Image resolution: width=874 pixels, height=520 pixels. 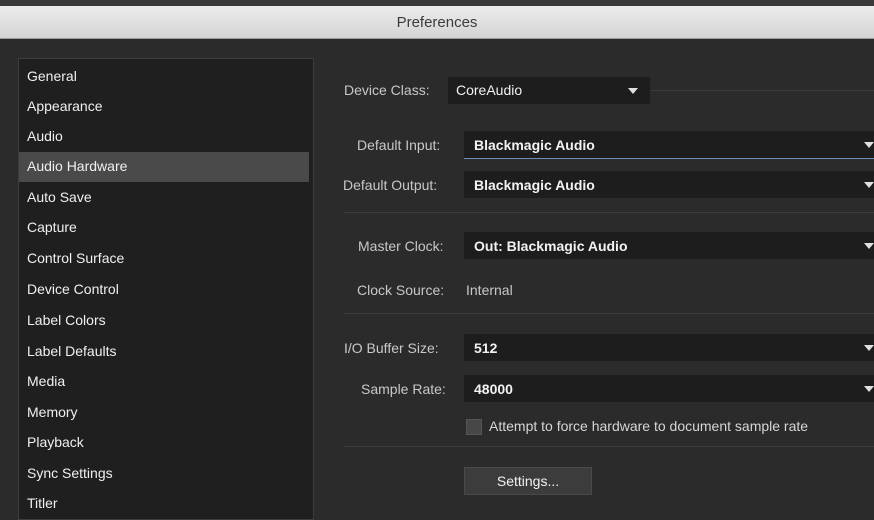 I want to click on title-bar: Preferences, so click(x=437, y=22).